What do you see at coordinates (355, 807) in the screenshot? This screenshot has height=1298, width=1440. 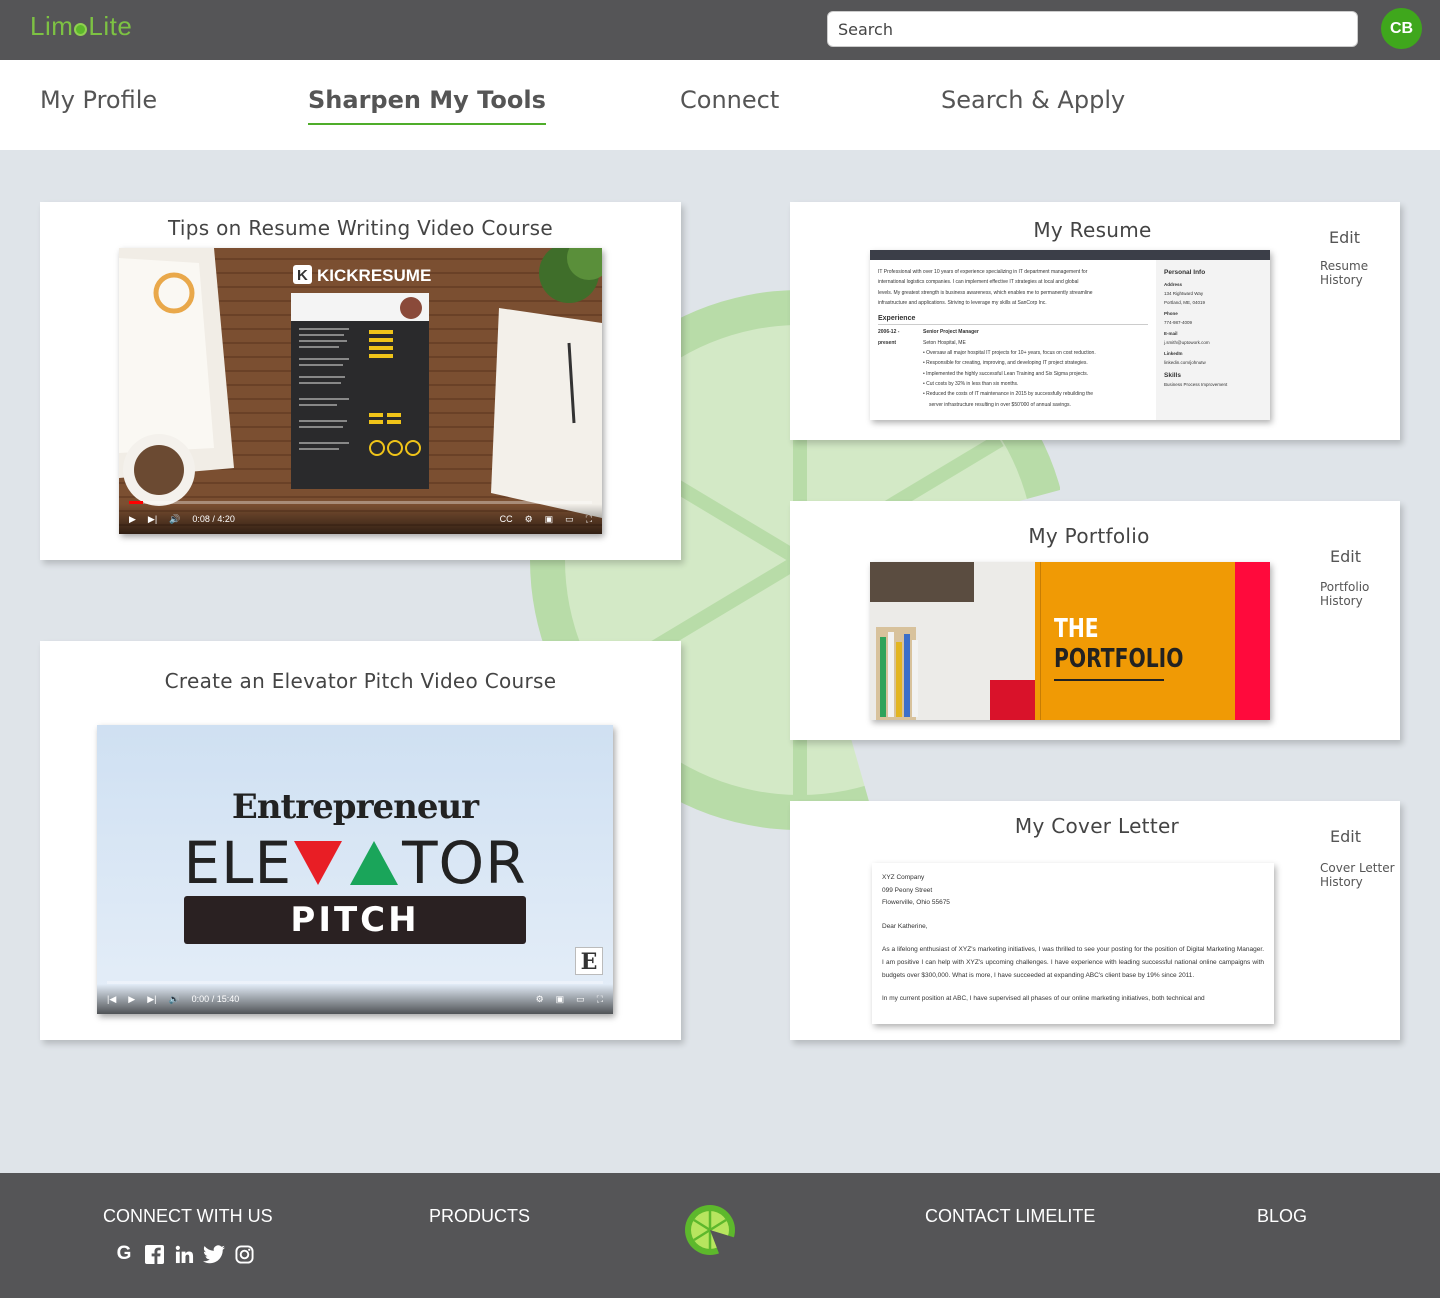 I see `entrepreneur-brand: Entrepreneur` at bounding box center [355, 807].